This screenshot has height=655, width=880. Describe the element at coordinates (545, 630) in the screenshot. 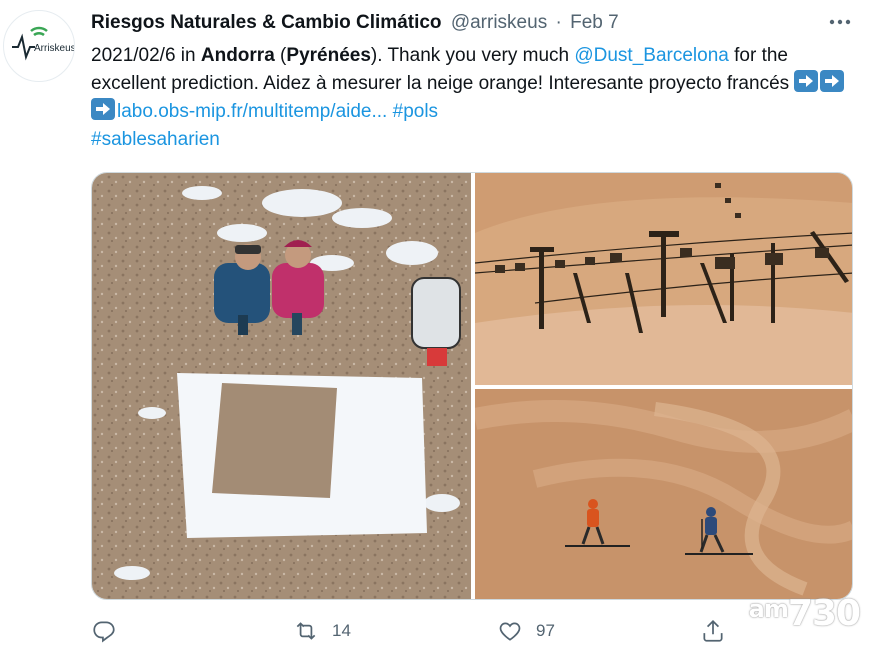

I see `like-count: 97` at that location.